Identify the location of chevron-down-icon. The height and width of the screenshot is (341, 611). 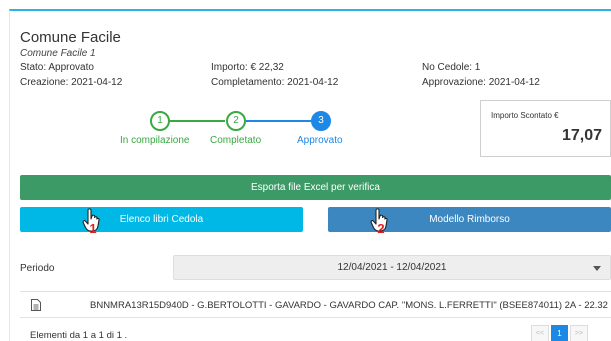
(597, 268).